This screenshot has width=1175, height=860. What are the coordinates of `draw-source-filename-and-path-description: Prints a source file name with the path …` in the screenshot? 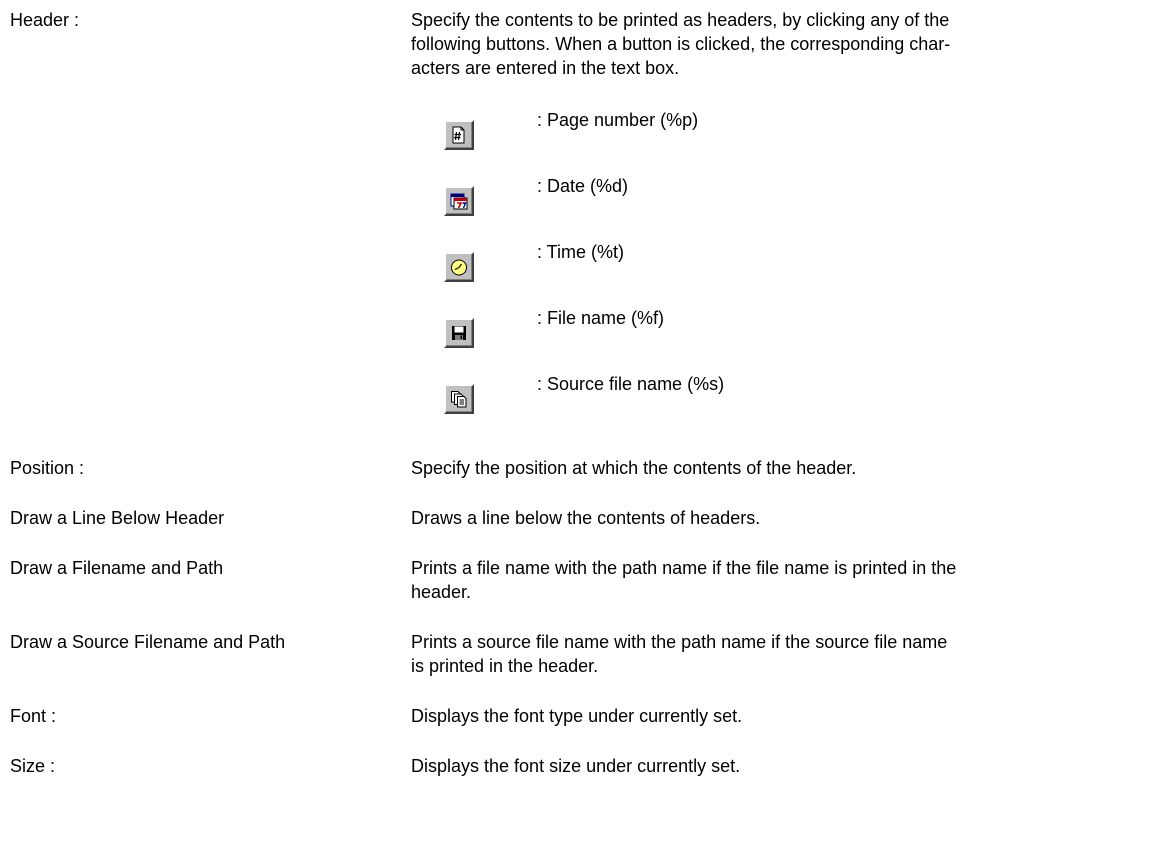 It's located at (792, 654).